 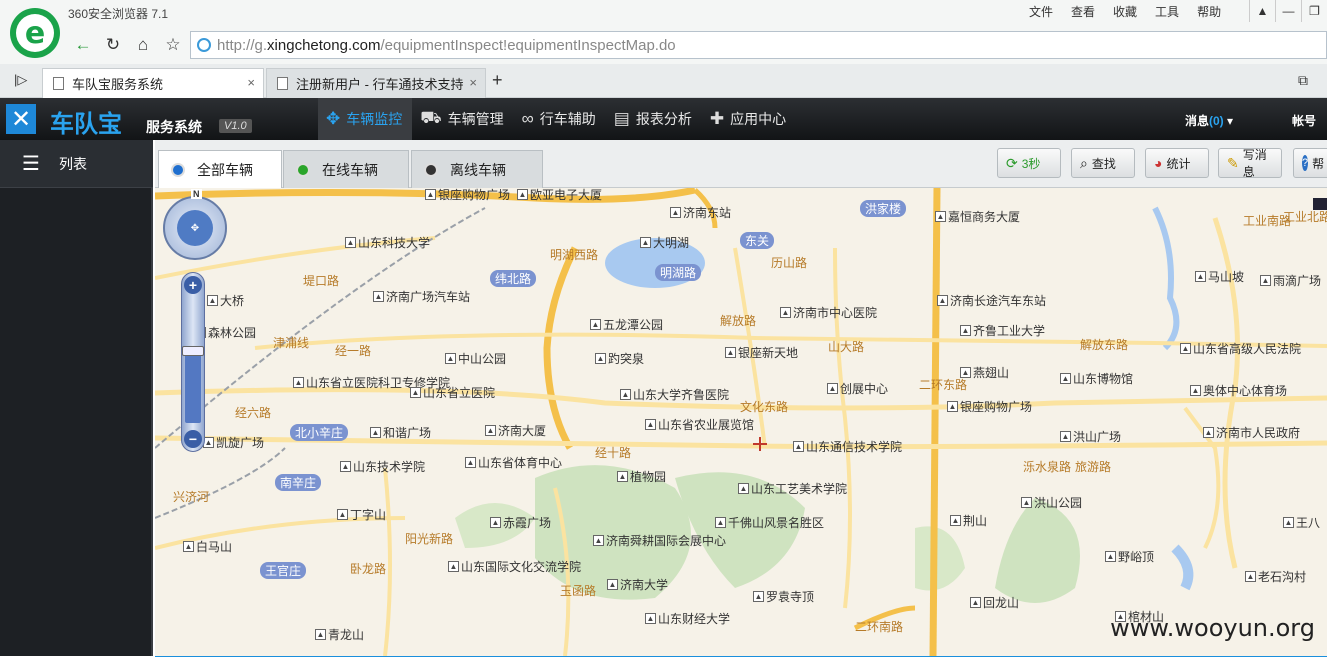 I want to click on map-road-label: 堤口路, so click(x=321, y=280).